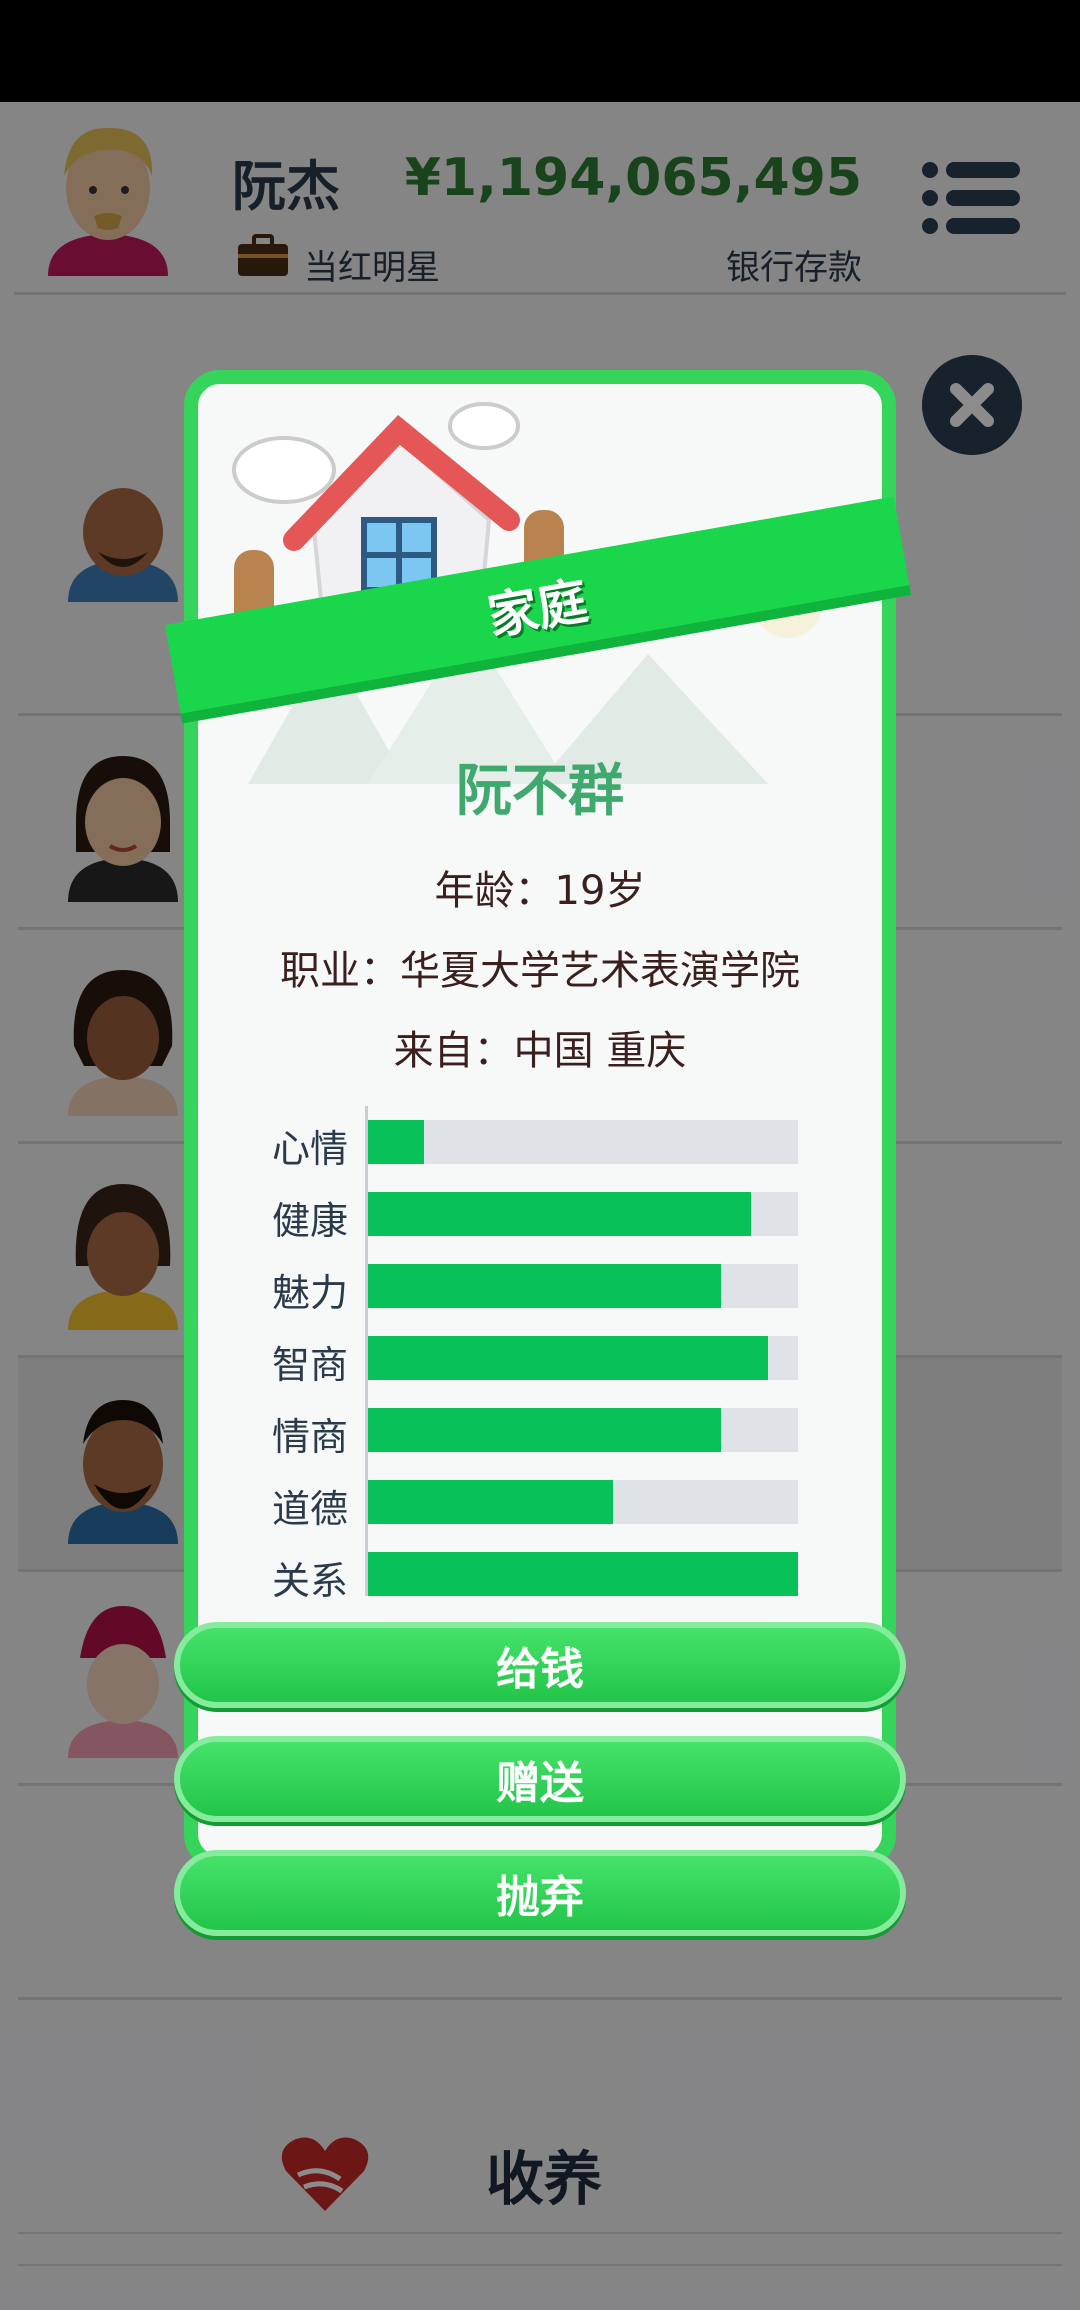 This screenshot has height=2310, width=1080. What do you see at coordinates (310, 1581) in the screenshot?
I see `stat-label: 关系` at bounding box center [310, 1581].